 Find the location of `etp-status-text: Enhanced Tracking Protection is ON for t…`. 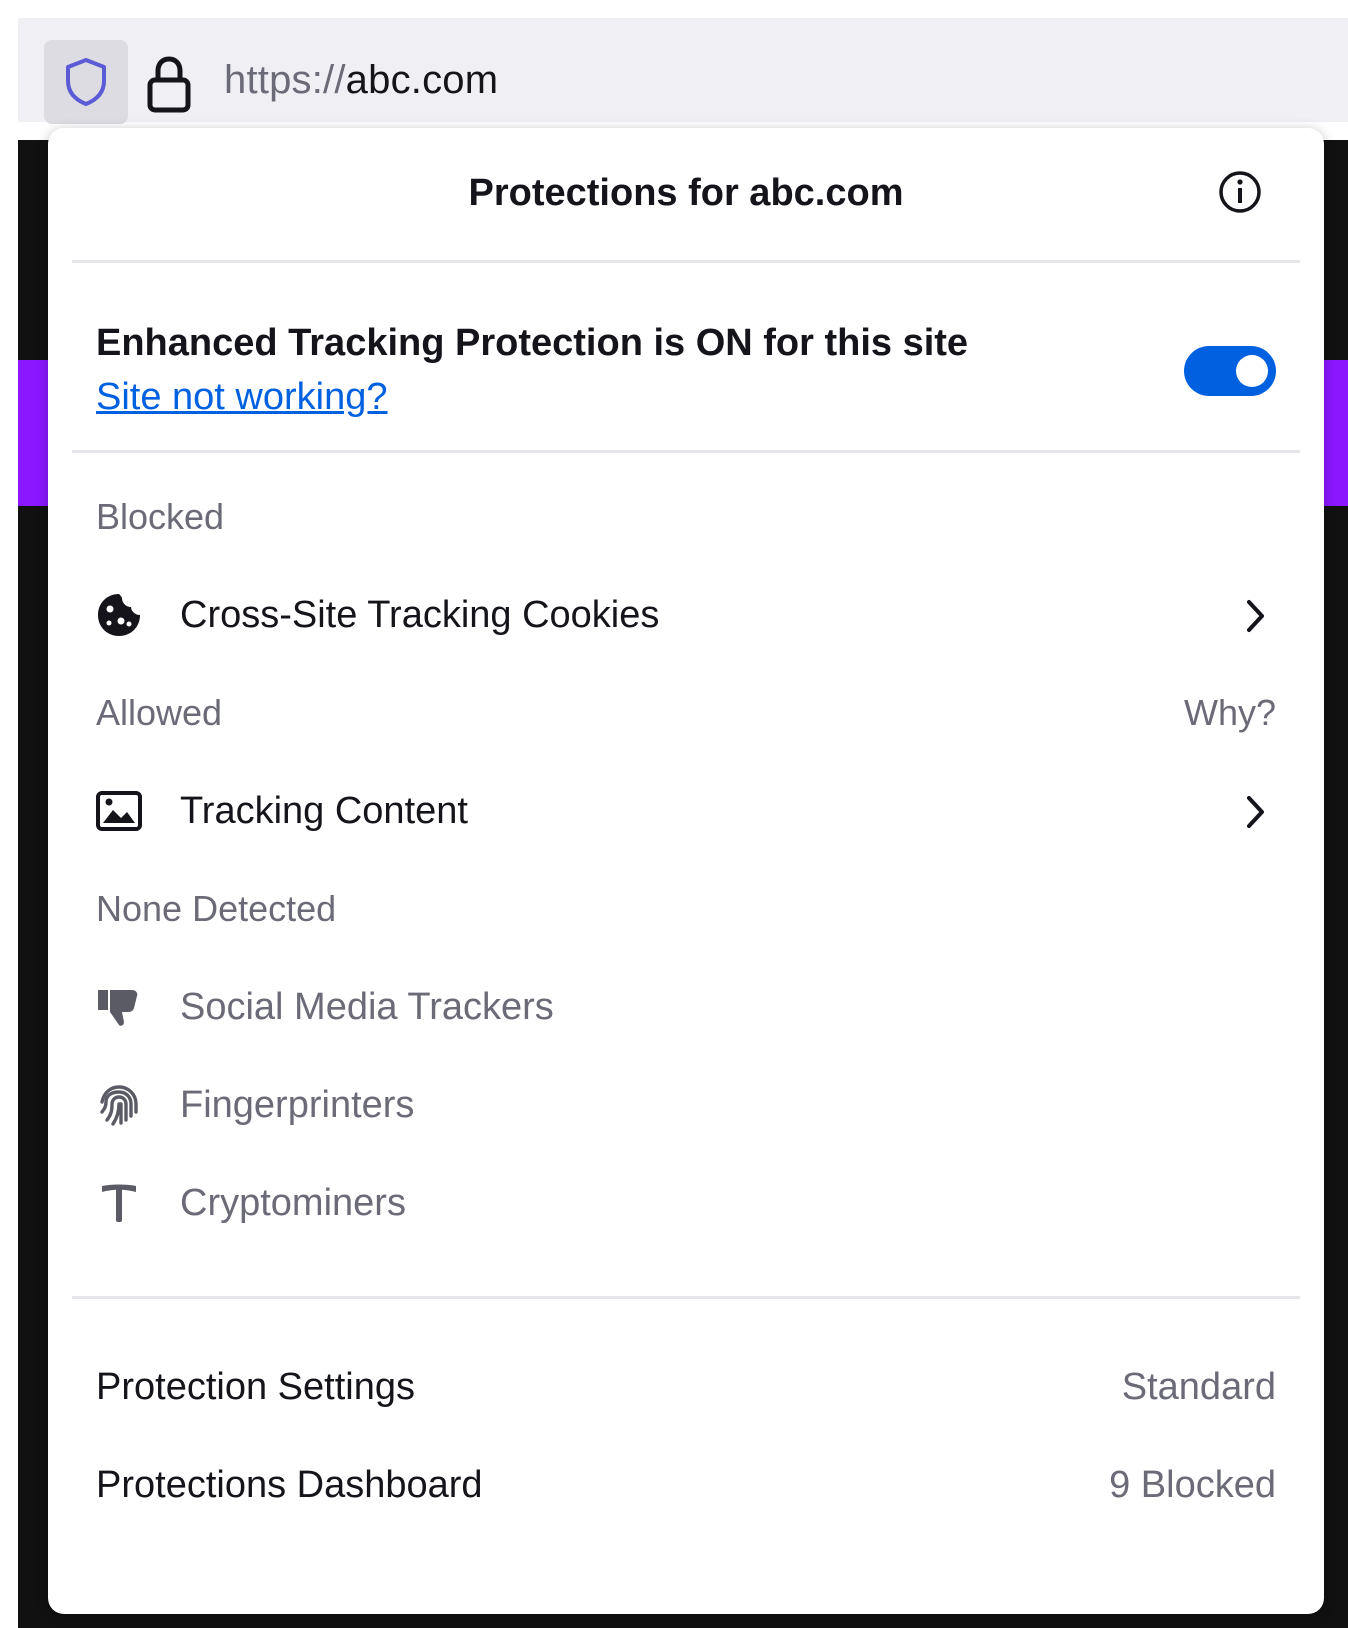

etp-status-text: Enhanced Tracking Protection is ON for t… is located at coordinates (532, 343).